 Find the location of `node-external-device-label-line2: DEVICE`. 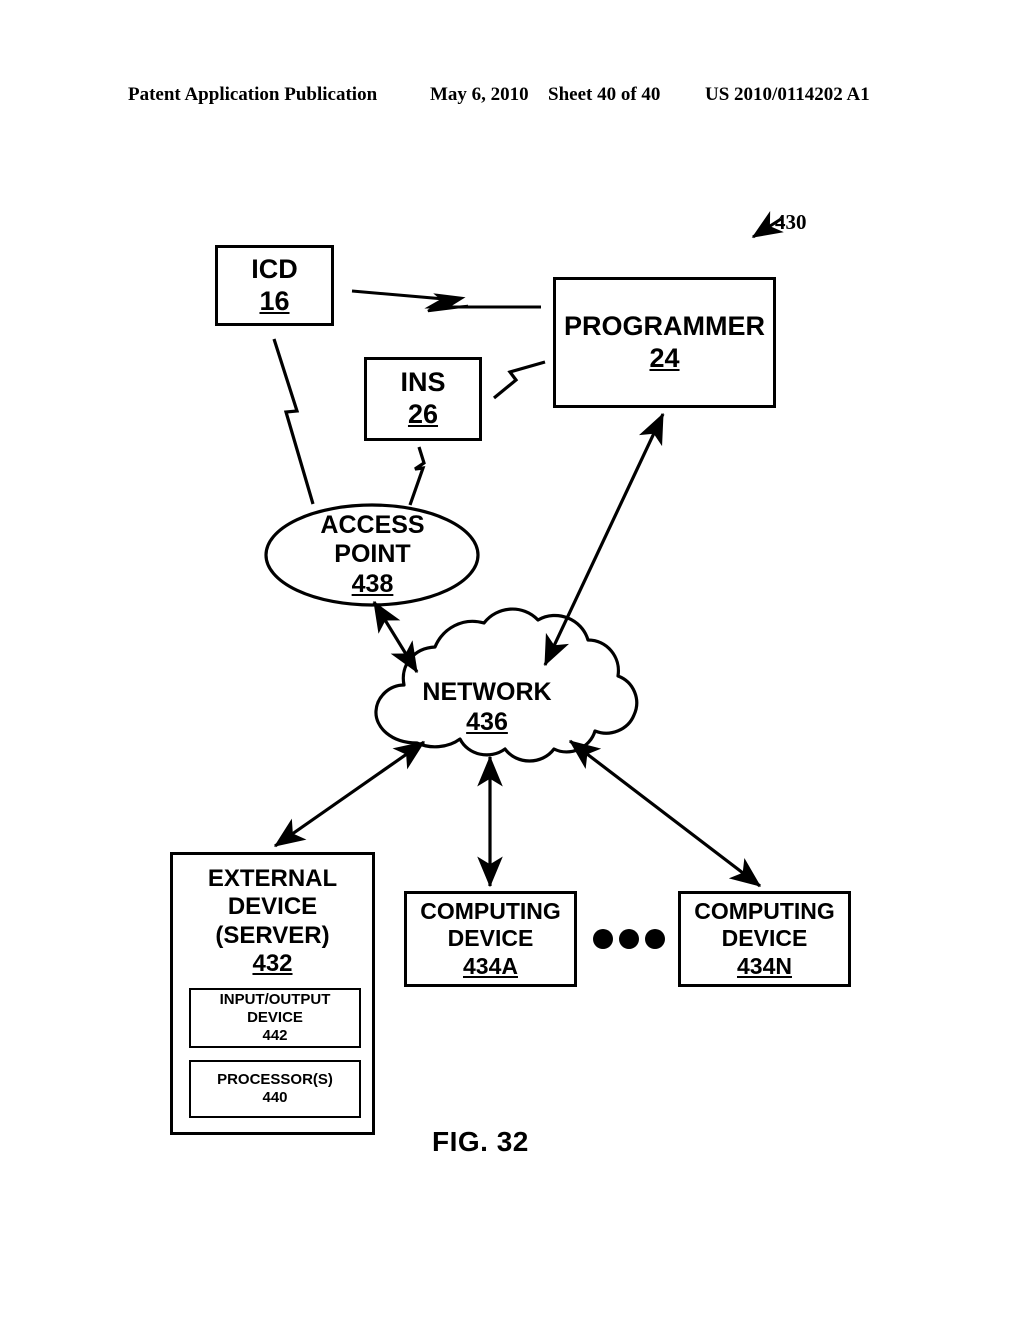

node-external-device-label-line2: DEVICE is located at coordinates (272, 907).